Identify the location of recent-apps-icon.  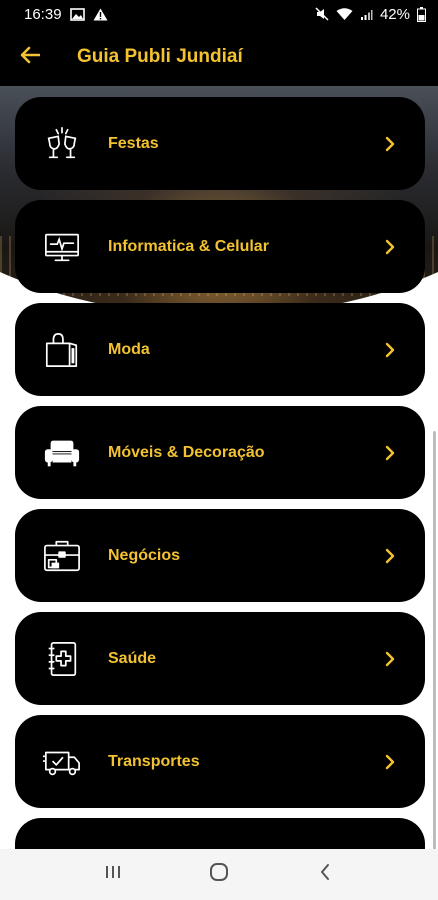
(113, 874).